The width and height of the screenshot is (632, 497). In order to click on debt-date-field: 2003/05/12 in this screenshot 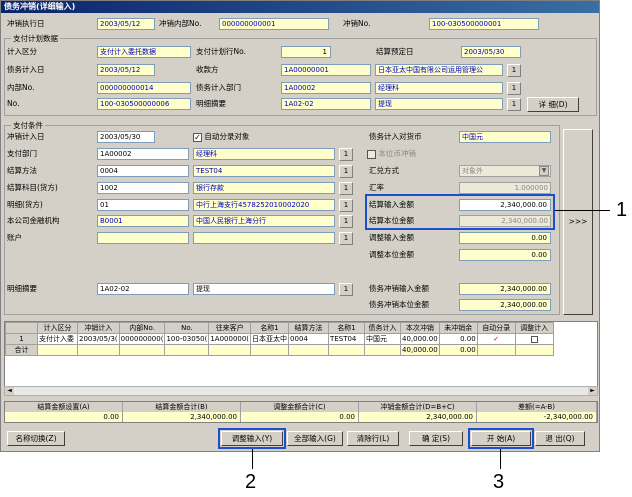, I will do `click(126, 70)`.